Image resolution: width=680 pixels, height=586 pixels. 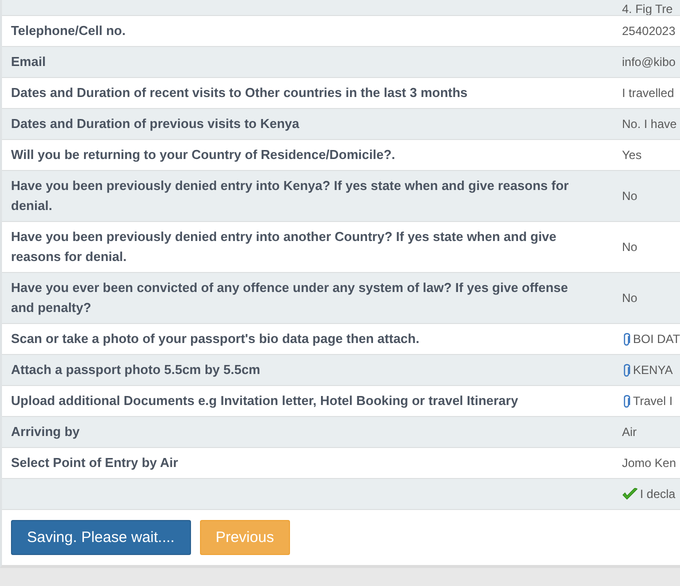 I want to click on field-label: Telephone/Cell no., so click(x=68, y=31).